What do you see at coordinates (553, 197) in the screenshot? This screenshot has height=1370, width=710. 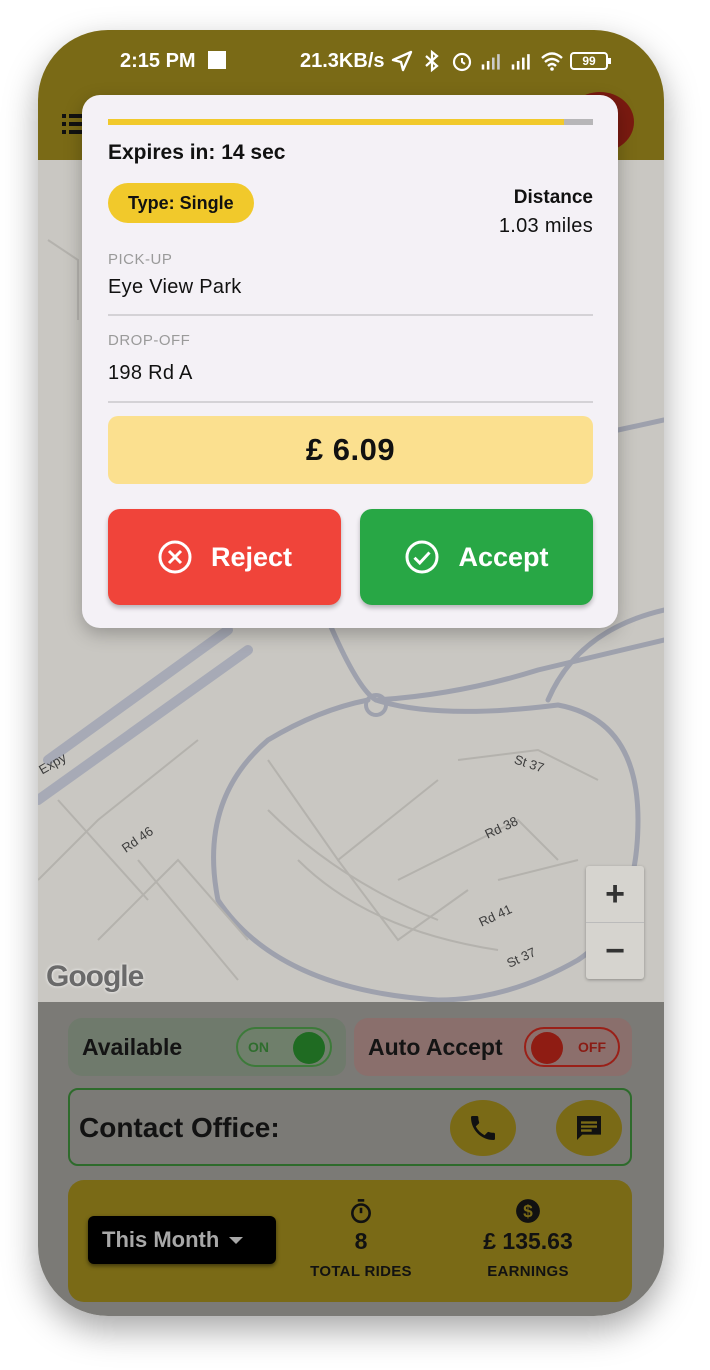 I see `distance-label: Distance` at bounding box center [553, 197].